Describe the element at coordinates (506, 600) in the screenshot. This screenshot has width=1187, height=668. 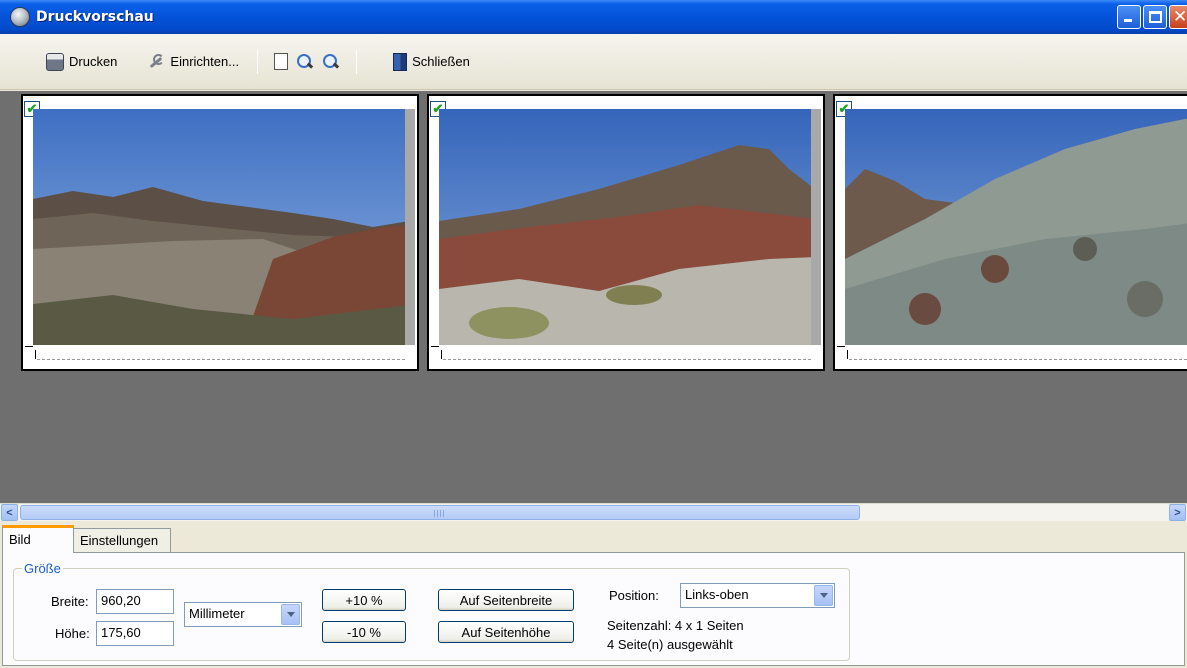
I see `fit-page-width-button: Auf Seitenbreite` at that location.